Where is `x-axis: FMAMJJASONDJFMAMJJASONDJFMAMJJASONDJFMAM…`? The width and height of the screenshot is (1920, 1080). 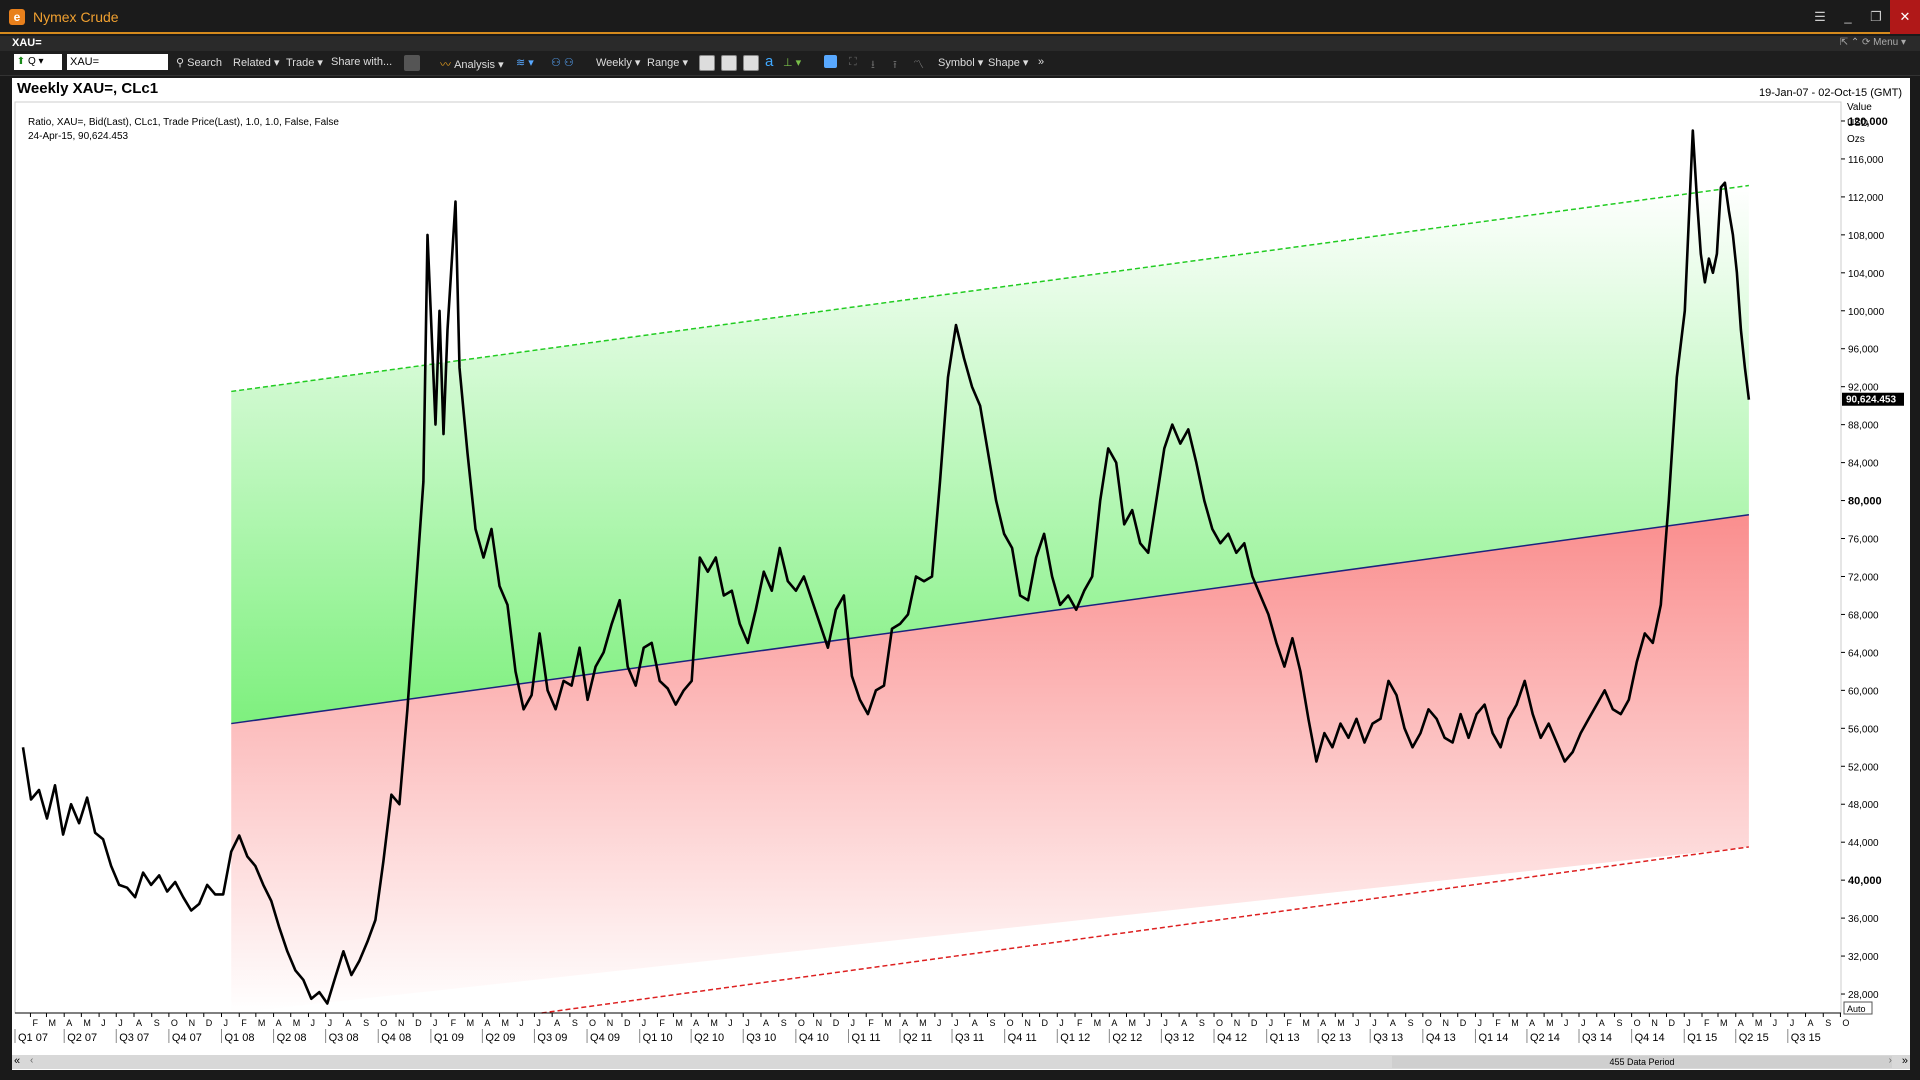 x-axis: FMAMJJASONDJFMAMJJASONDJFMAMJJASONDJFMAM… is located at coordinates (931, 1028).